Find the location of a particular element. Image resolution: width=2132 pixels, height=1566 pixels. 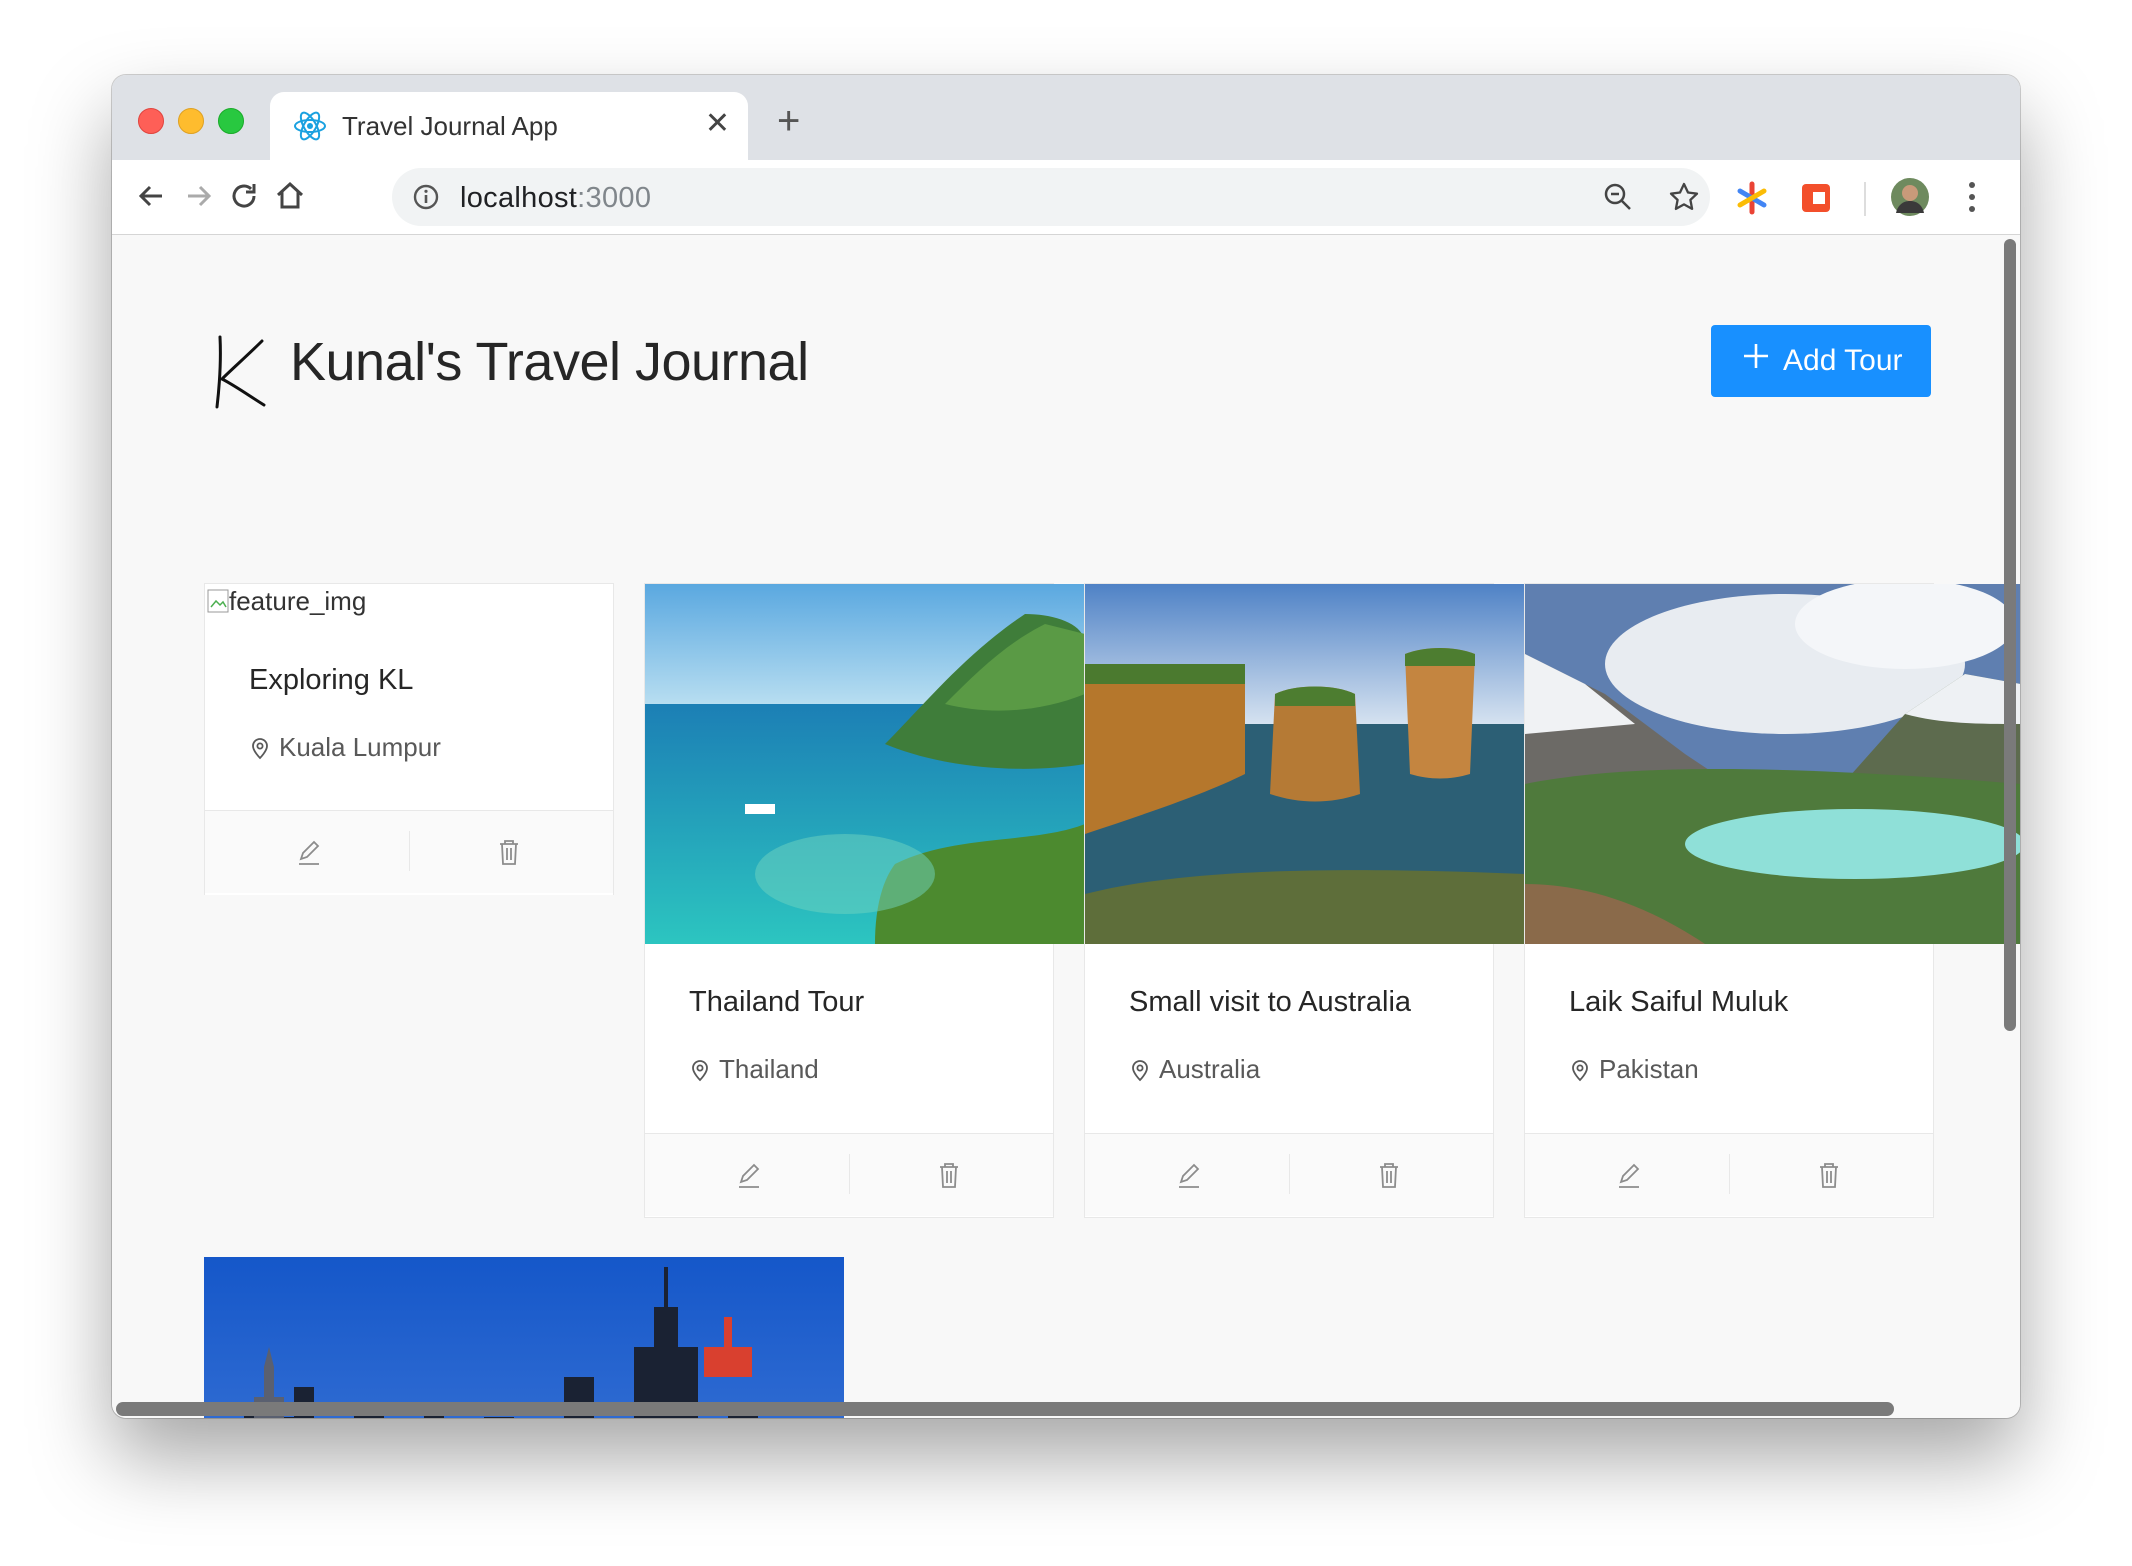

tour-card: feature_img Exploring KL Kuala Lumpur is located at coordinates (409, 739).